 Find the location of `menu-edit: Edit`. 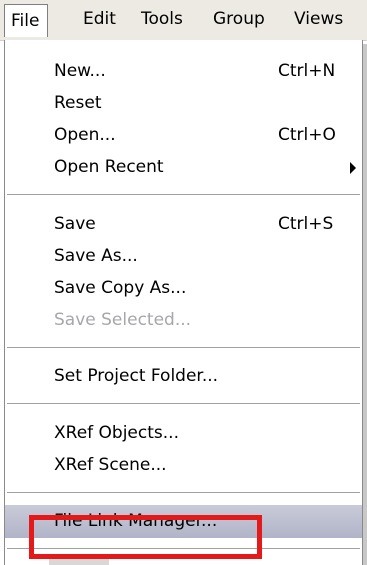

menu-edit: Edit is located at coordinates (99, 19).